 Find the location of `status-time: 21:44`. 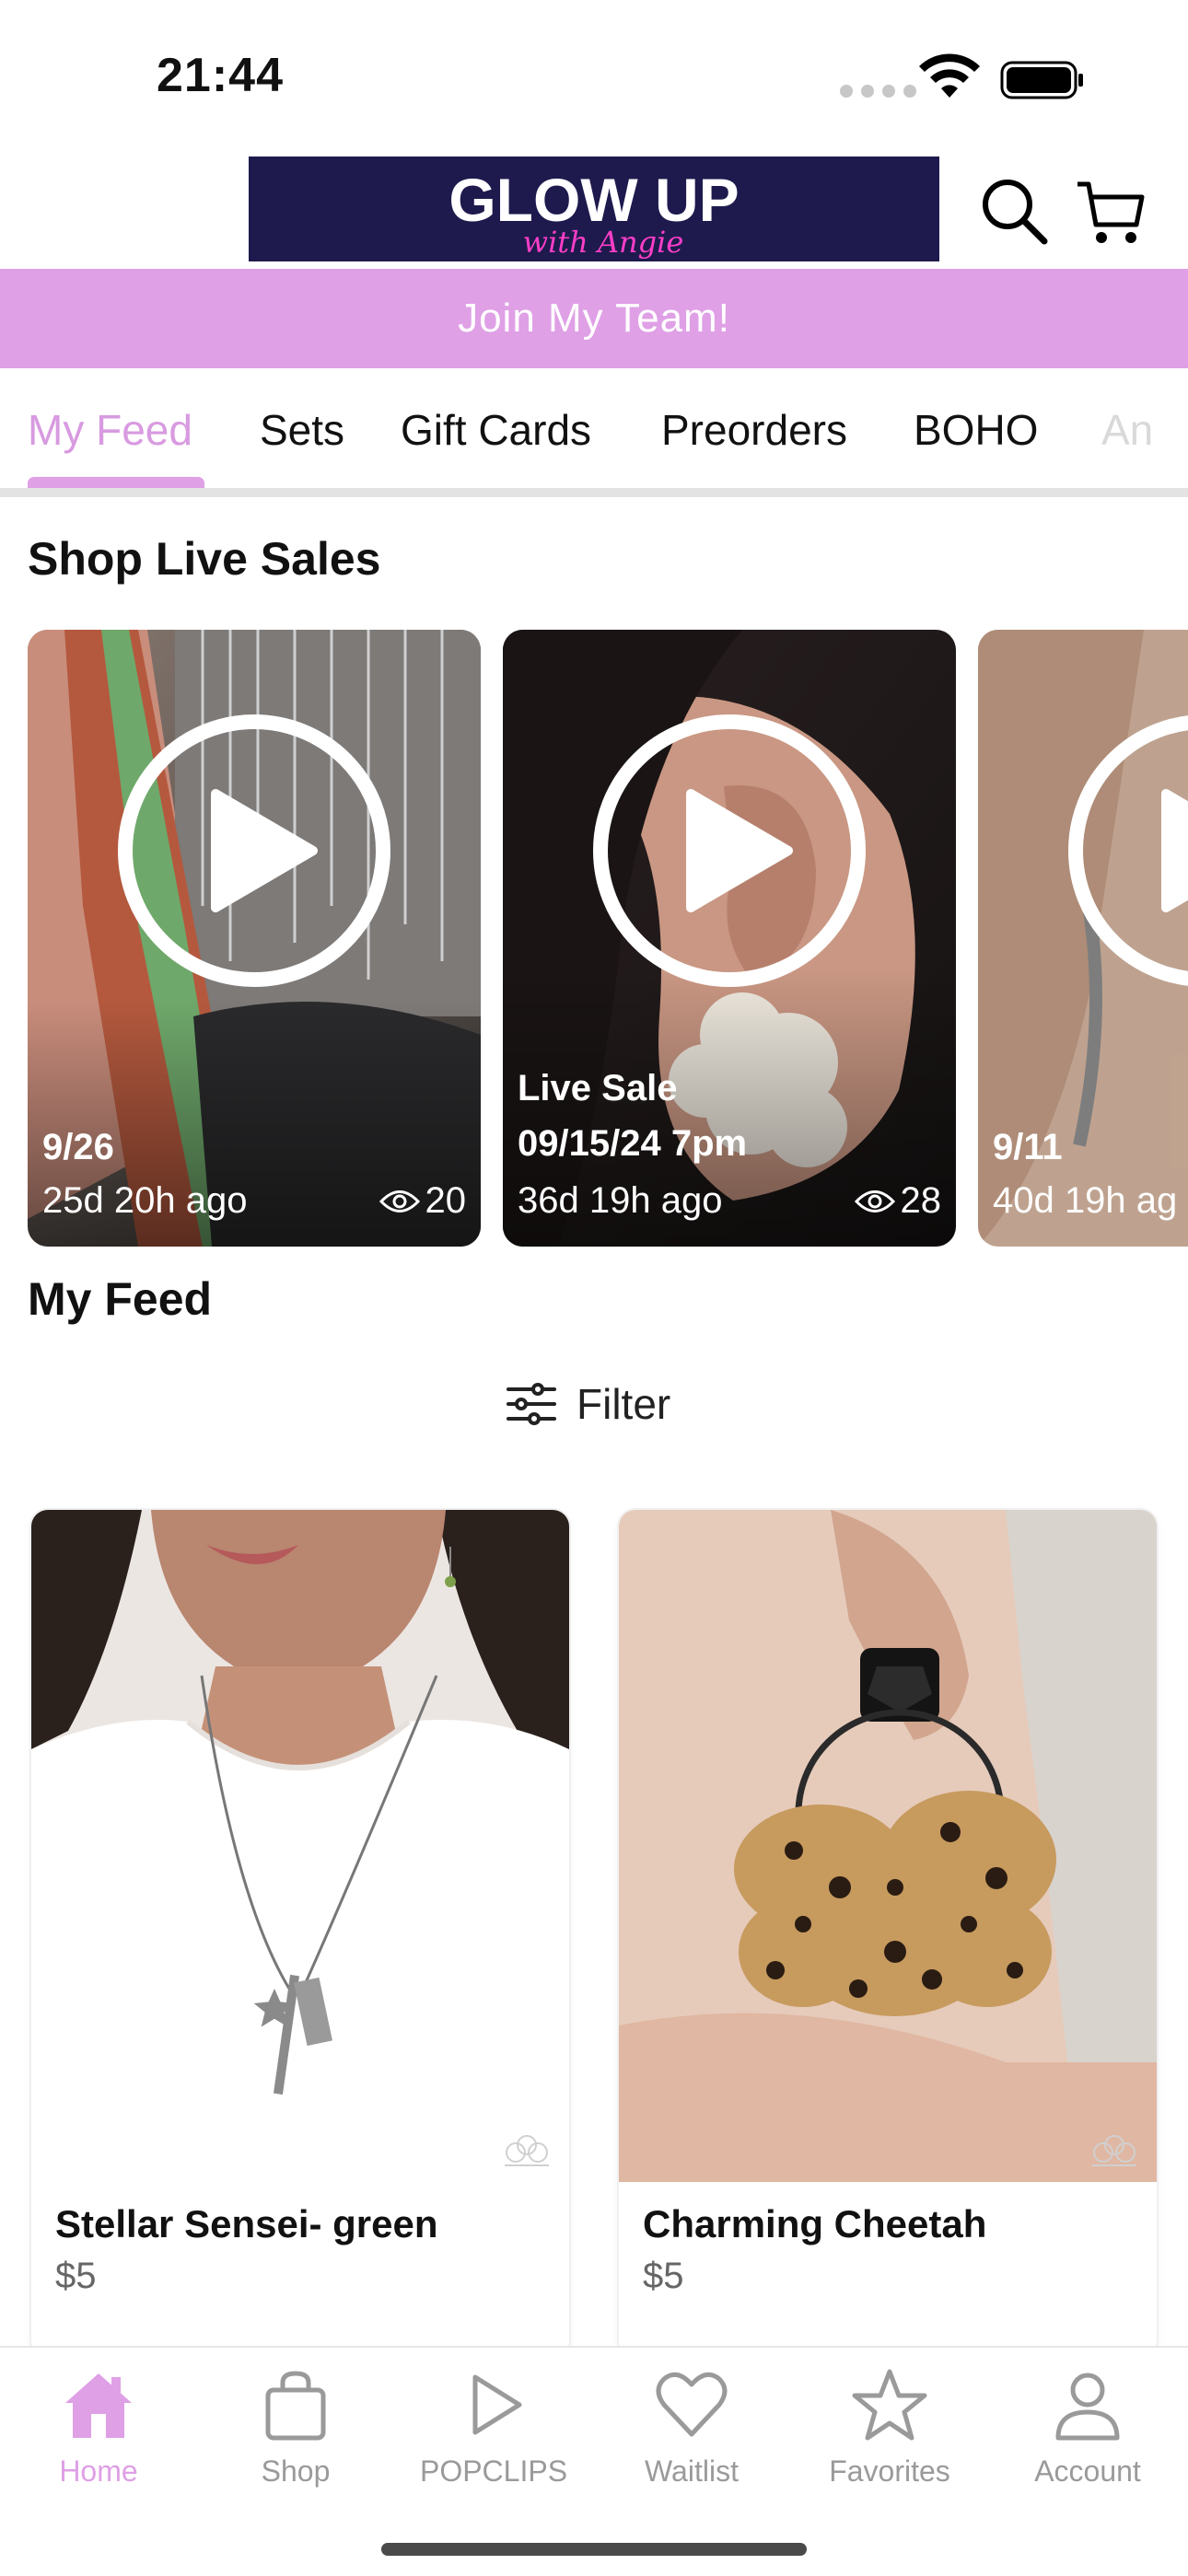

status-time: 21:44 is located at coordinates (220, 75).